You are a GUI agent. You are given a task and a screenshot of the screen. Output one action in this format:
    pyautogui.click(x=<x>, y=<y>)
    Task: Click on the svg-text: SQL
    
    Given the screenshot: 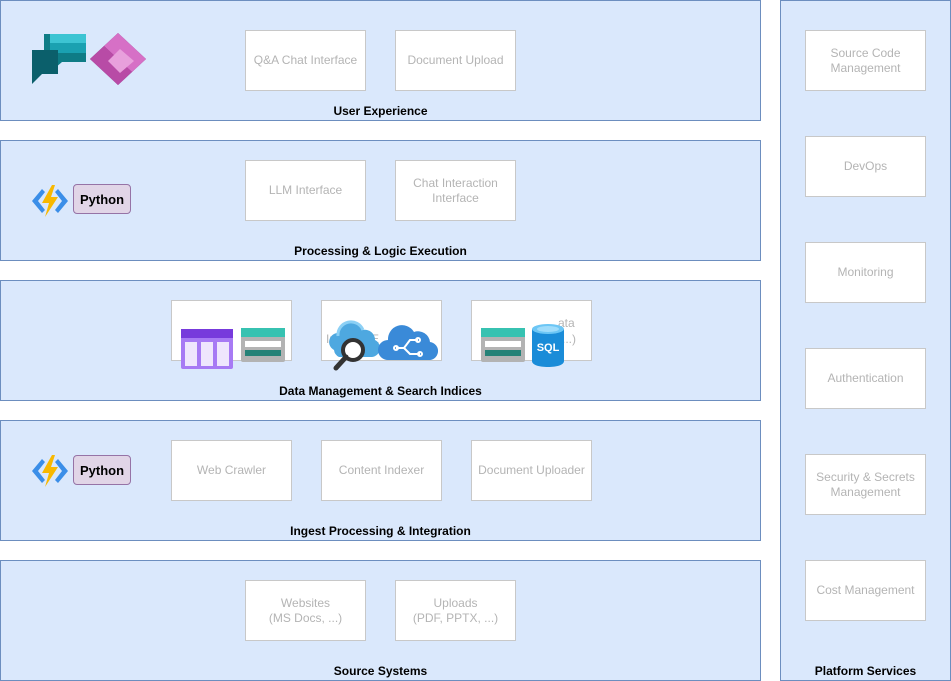 What is the action you would take?
    pyautogui.click(x=548, y=348)
    